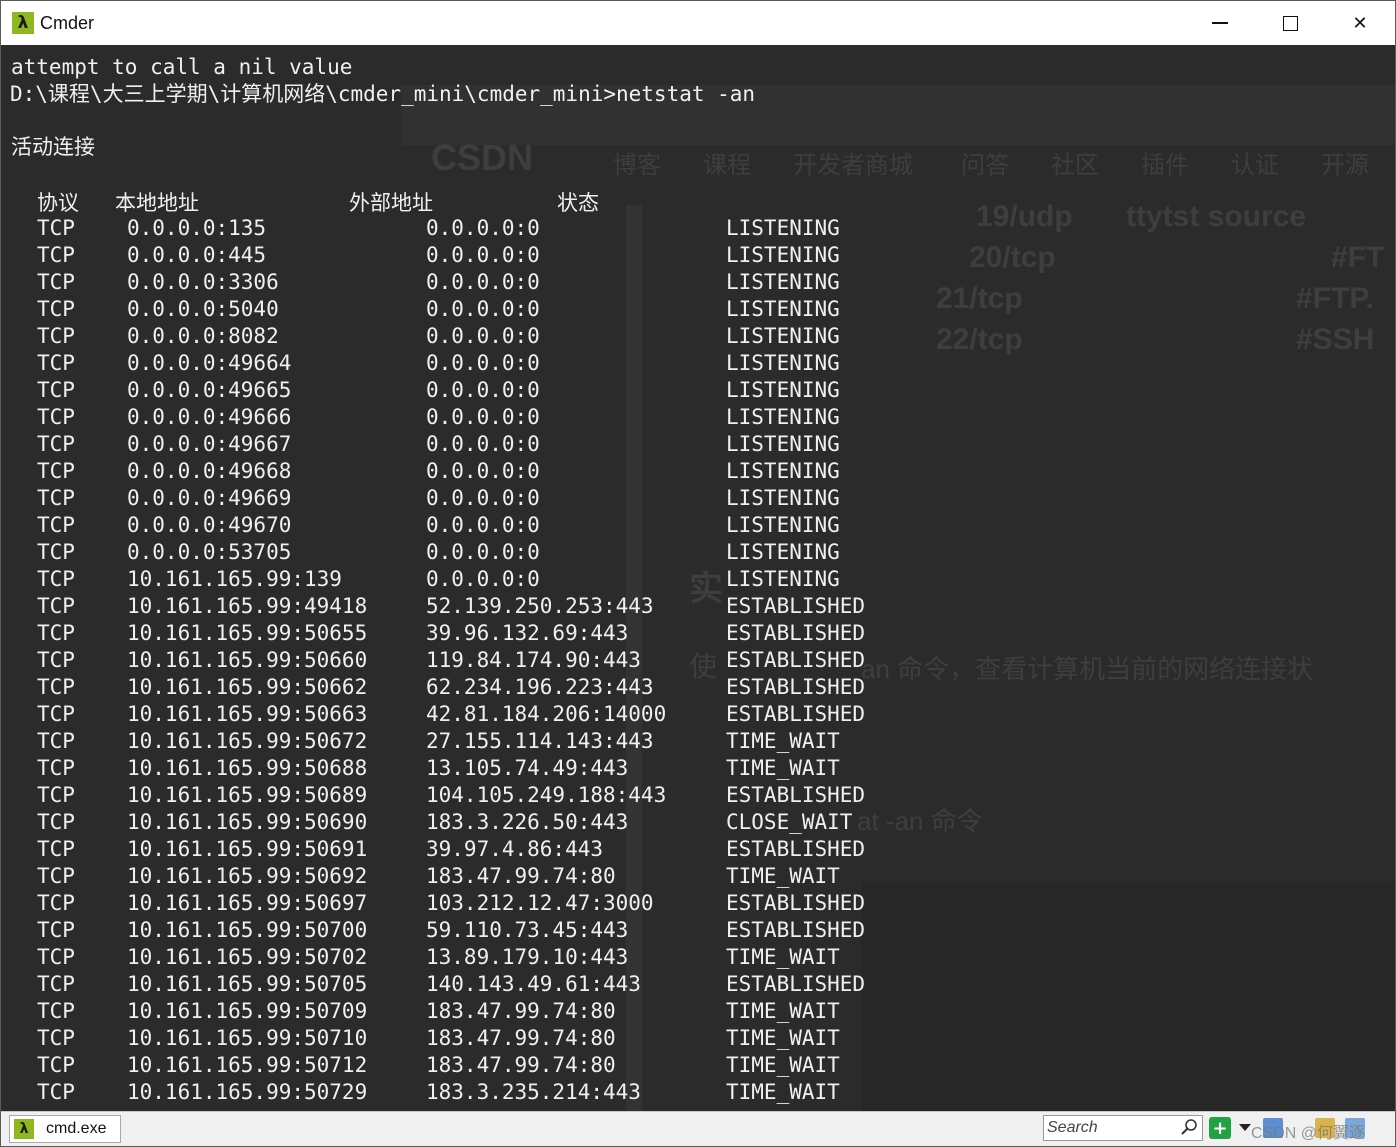 This screenshot has width=1396, height=1147. What do you see at coordinates (23, 23) in the screenshot?
I see `lambda-icon: λ` at bounding box center [23, 23].